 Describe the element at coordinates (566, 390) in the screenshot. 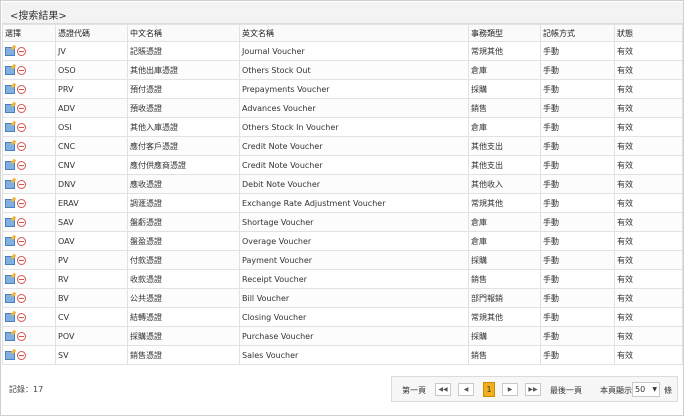

I see `last-page-link: 最後一頁` at that location.